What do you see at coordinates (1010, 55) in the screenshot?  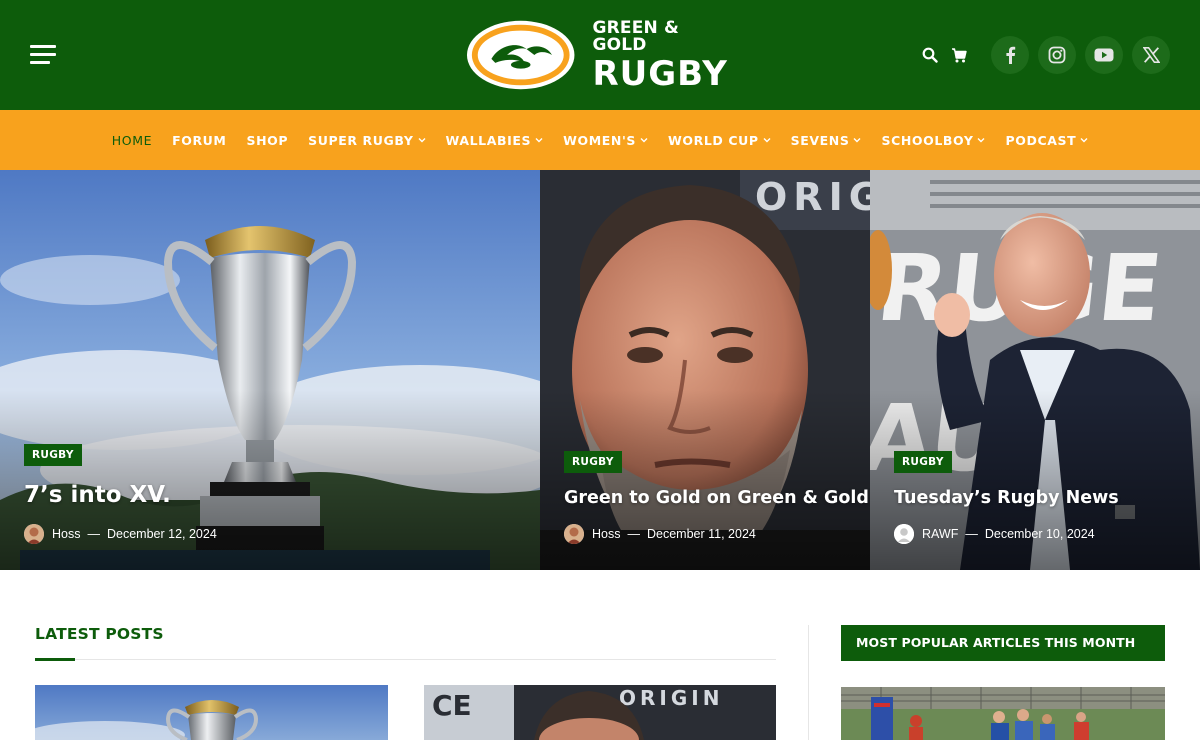 I see `facebook-icon` at bounding box center [1010, 55].